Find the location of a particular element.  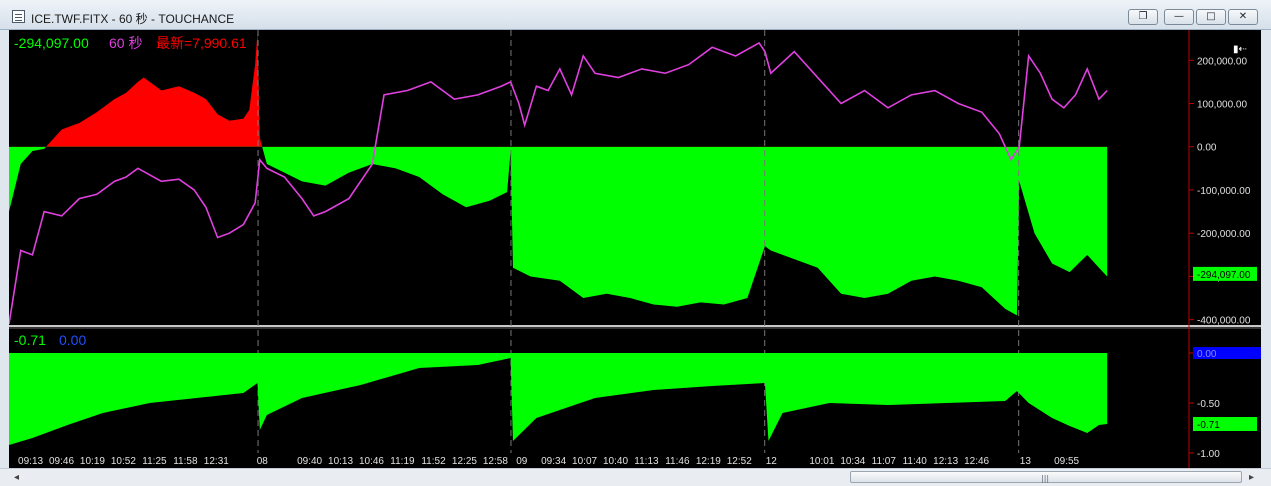

x-axis-label: 10:52 is located at coordinates (123, 461).